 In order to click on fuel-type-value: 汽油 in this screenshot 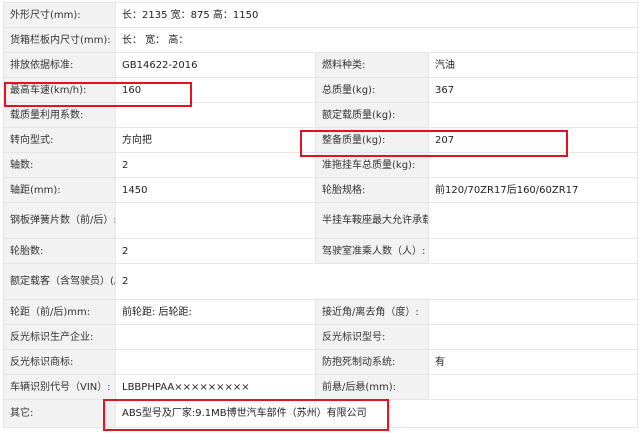, I will do `click(533, 65)`.